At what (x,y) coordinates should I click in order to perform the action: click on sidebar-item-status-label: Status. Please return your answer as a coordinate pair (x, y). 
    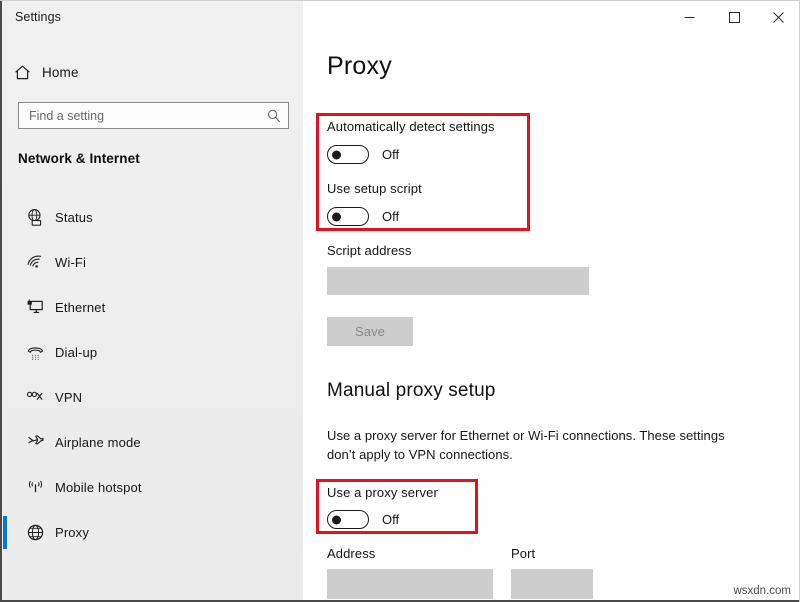
    Looking at the image, I should click on (74, 217).